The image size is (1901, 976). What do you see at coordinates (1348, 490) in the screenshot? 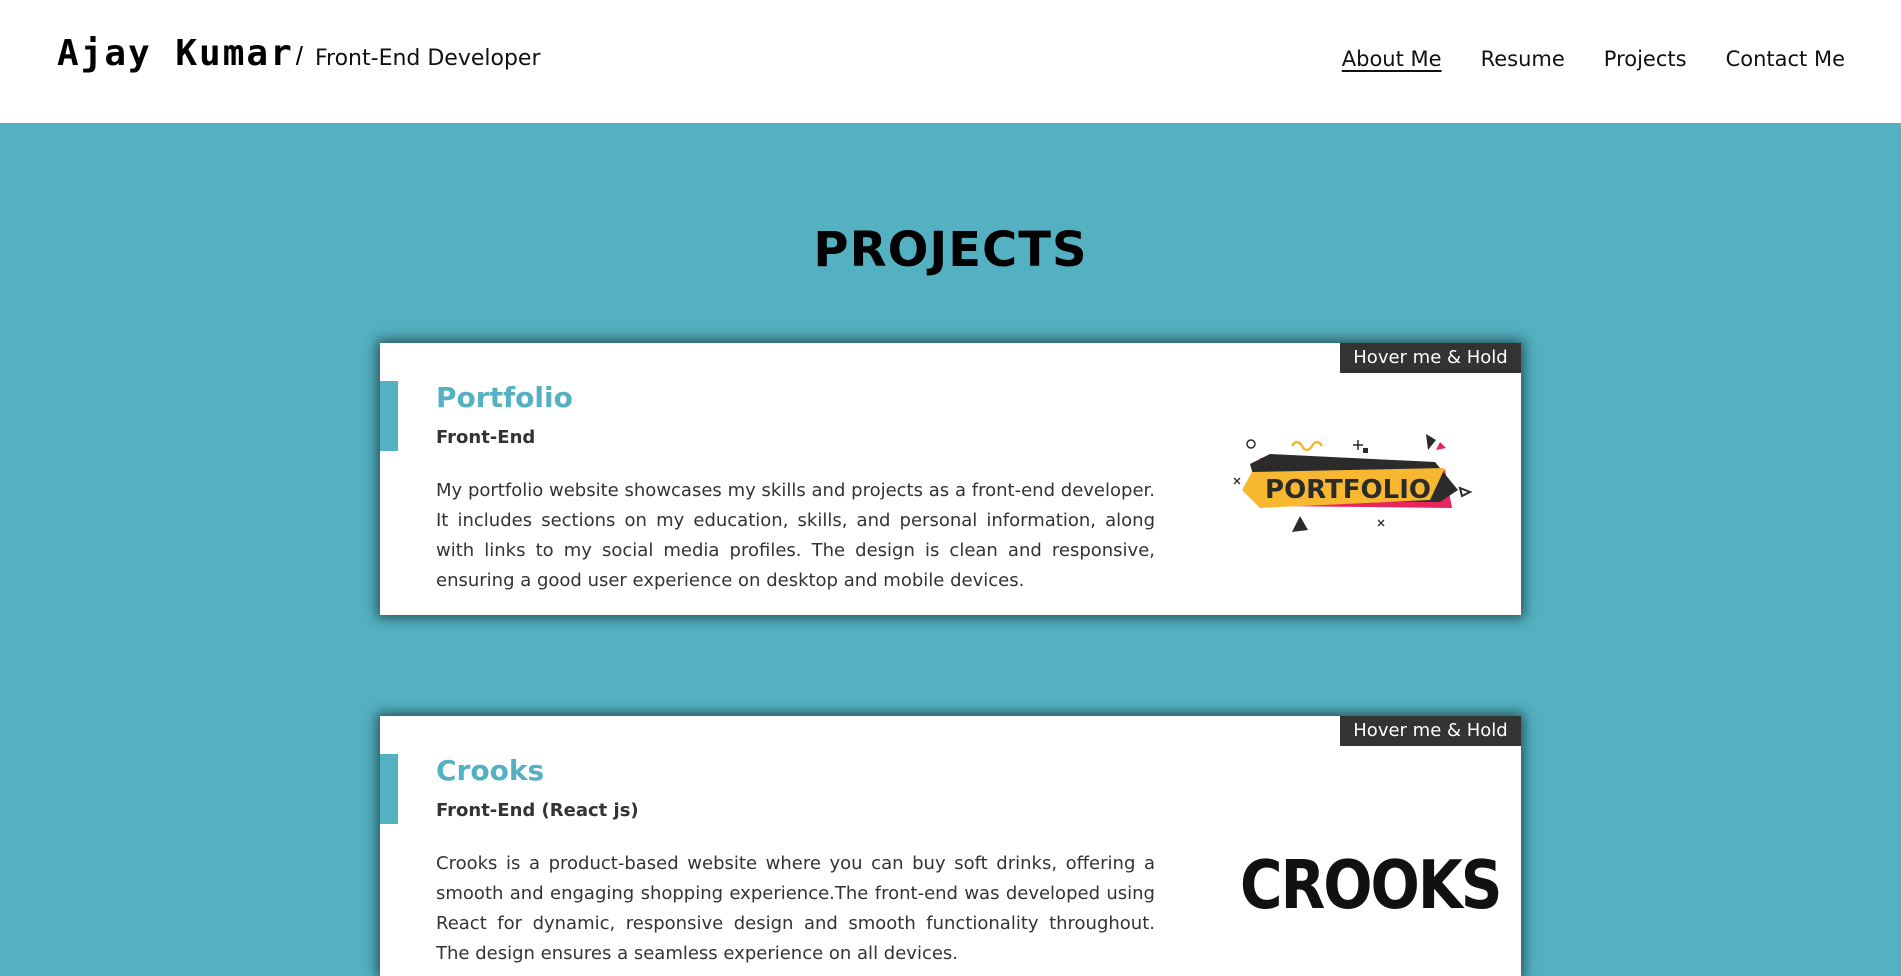
I see `portfolio-logo-text: PORTFOLIO` at bounding box center [1348, 490].